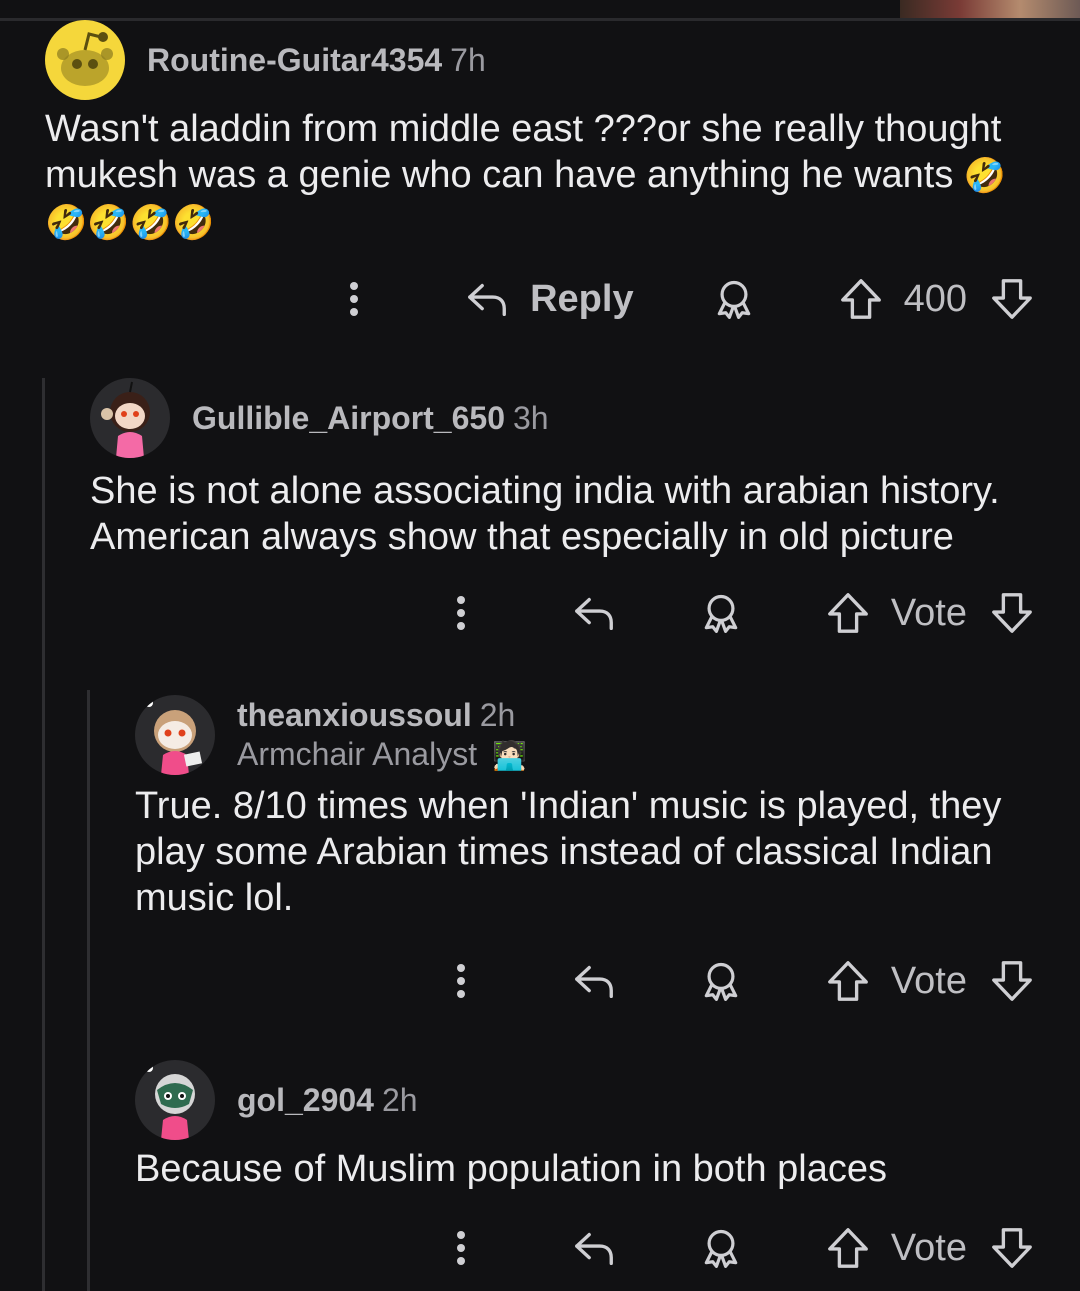 The width and height of the screenshot is (1080, 1291). Describe the element at coordinates (582, 298) in the screenshot. I see `reply-label: Reply` at that location.